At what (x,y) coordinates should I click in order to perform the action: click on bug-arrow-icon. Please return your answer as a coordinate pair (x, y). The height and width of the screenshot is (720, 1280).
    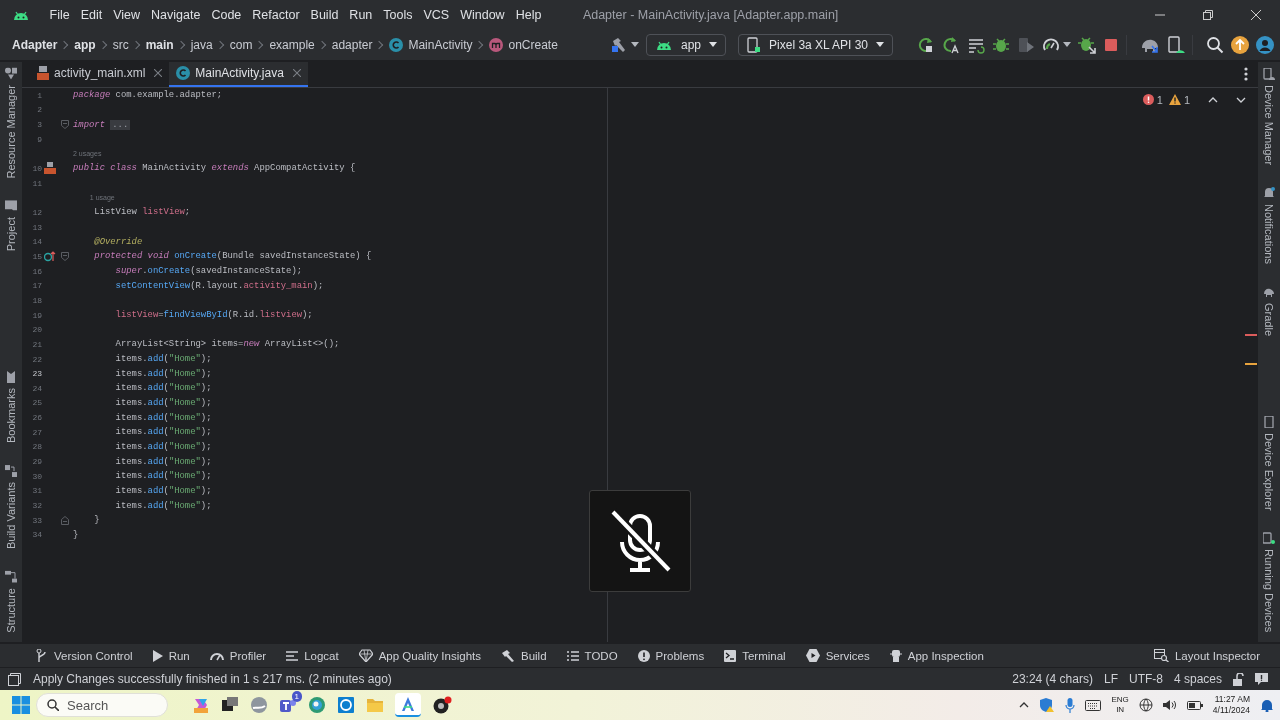
    Looking at the image, I should click on (1087, 44).